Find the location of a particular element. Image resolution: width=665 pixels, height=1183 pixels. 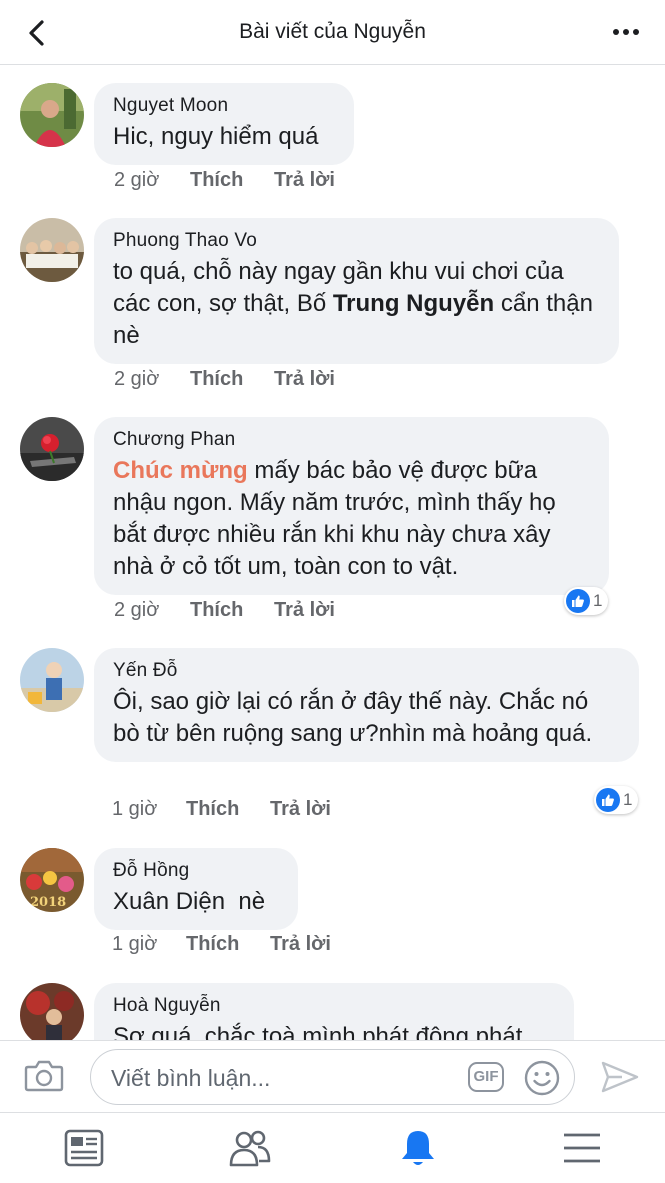

comment-text: Sợ quá, chắc toà mình phát động phát is located at coordinates (318, 1031).